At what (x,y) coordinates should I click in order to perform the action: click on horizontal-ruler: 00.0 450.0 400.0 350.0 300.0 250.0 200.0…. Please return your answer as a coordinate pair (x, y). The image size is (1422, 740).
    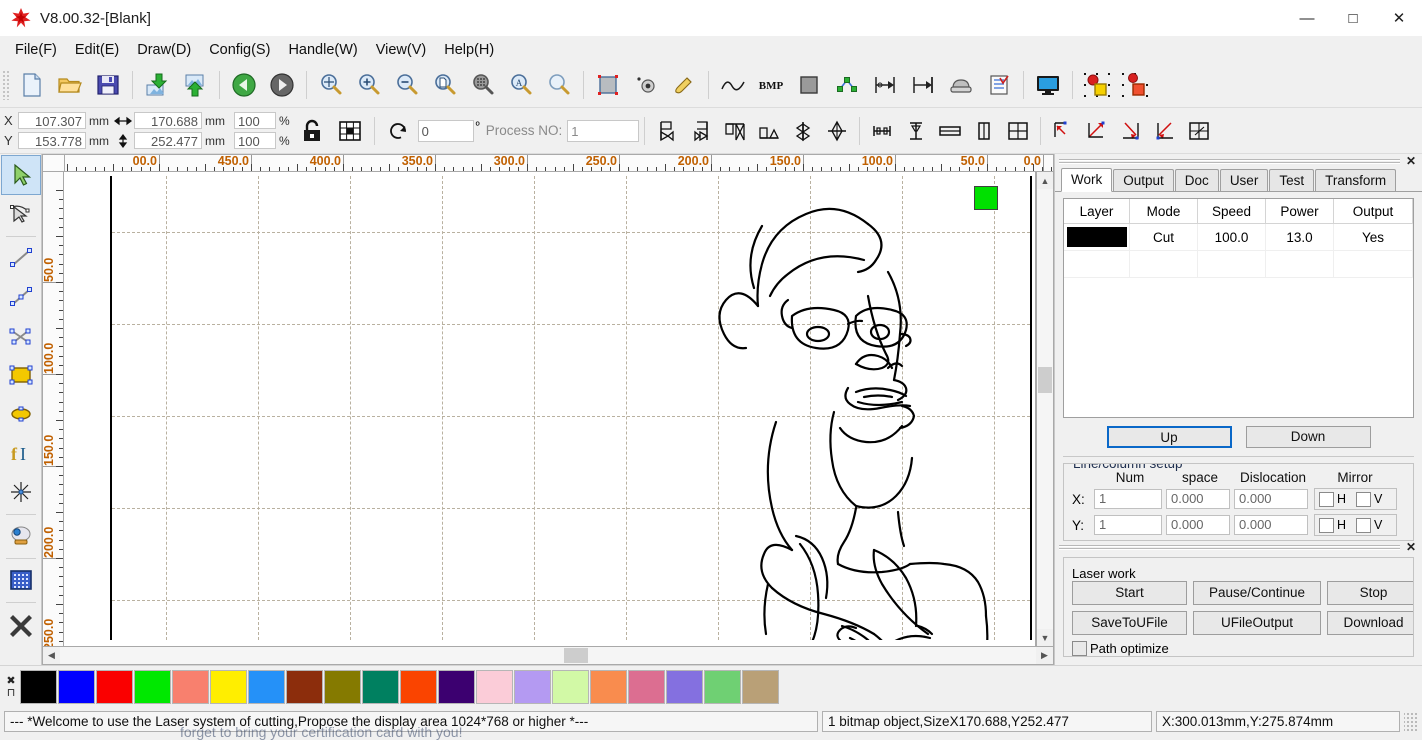
    Looking at the image, I should click on (559, 163).